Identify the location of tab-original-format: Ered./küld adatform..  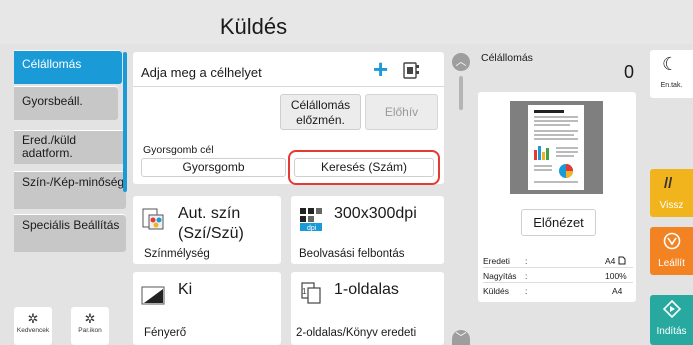
(70, 147).